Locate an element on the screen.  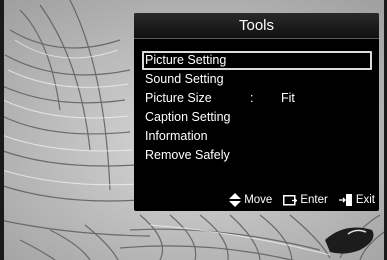
menu-item-value: Fit is located at coordinates (288, 98).